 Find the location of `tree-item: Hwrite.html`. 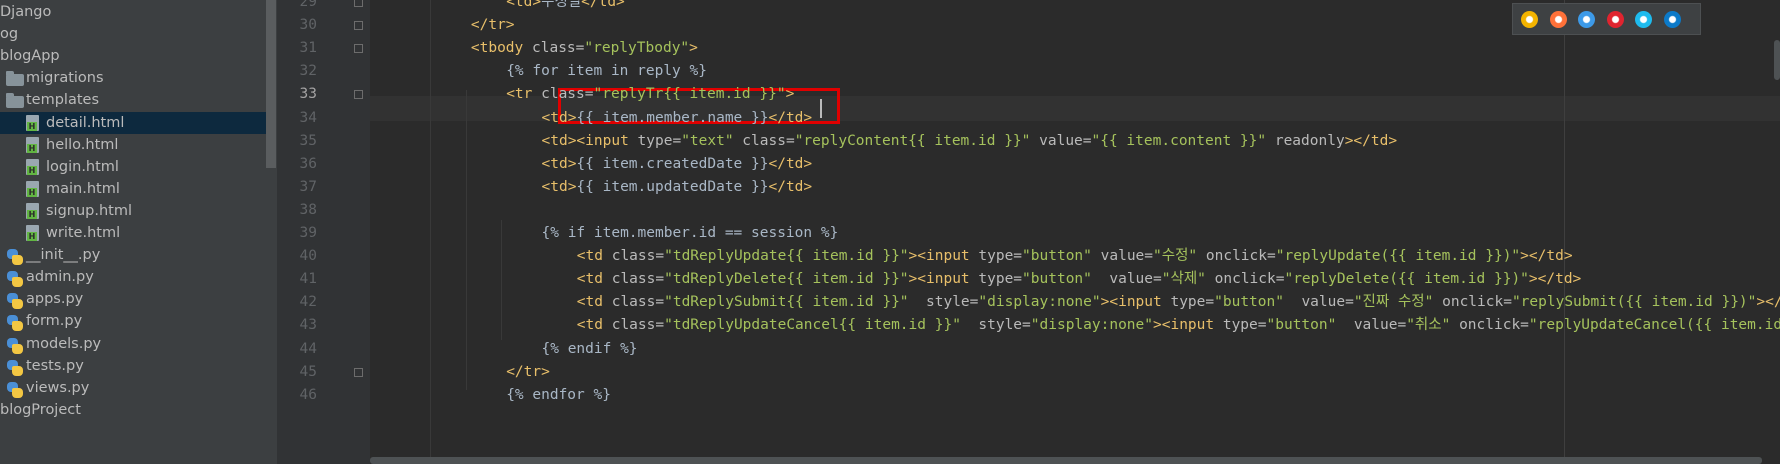

tree-item: Hwrite.html is located at coordinates (133, 233).